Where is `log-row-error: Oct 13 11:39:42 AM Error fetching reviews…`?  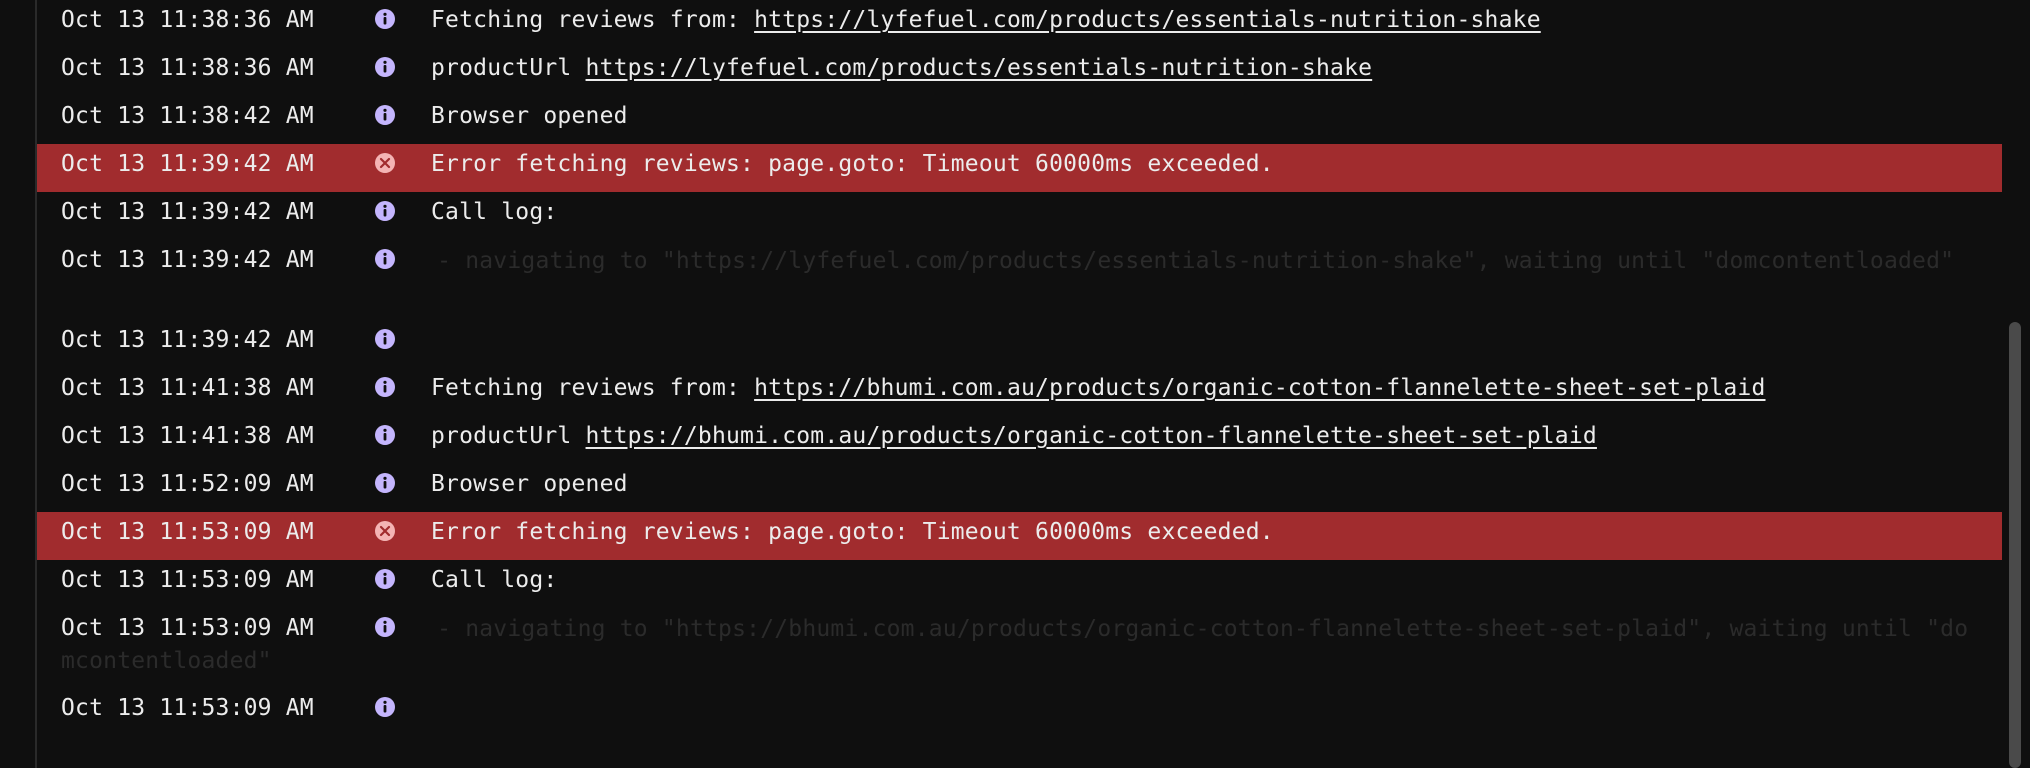
log-row-error: Oct 13 11:39:42 AM Error fetching reviews… is located at coordinates (1019, 168).